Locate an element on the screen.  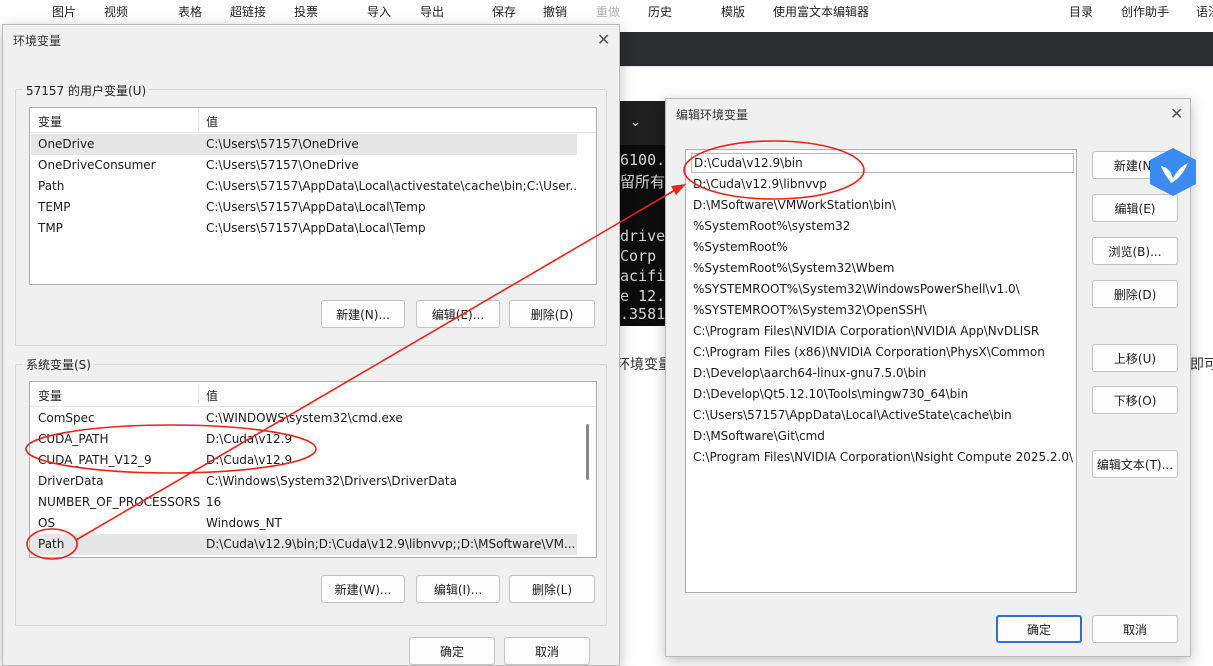
list-item: D:\Cuda\v12.9\libnvvp is located at coordinates (759, 184).